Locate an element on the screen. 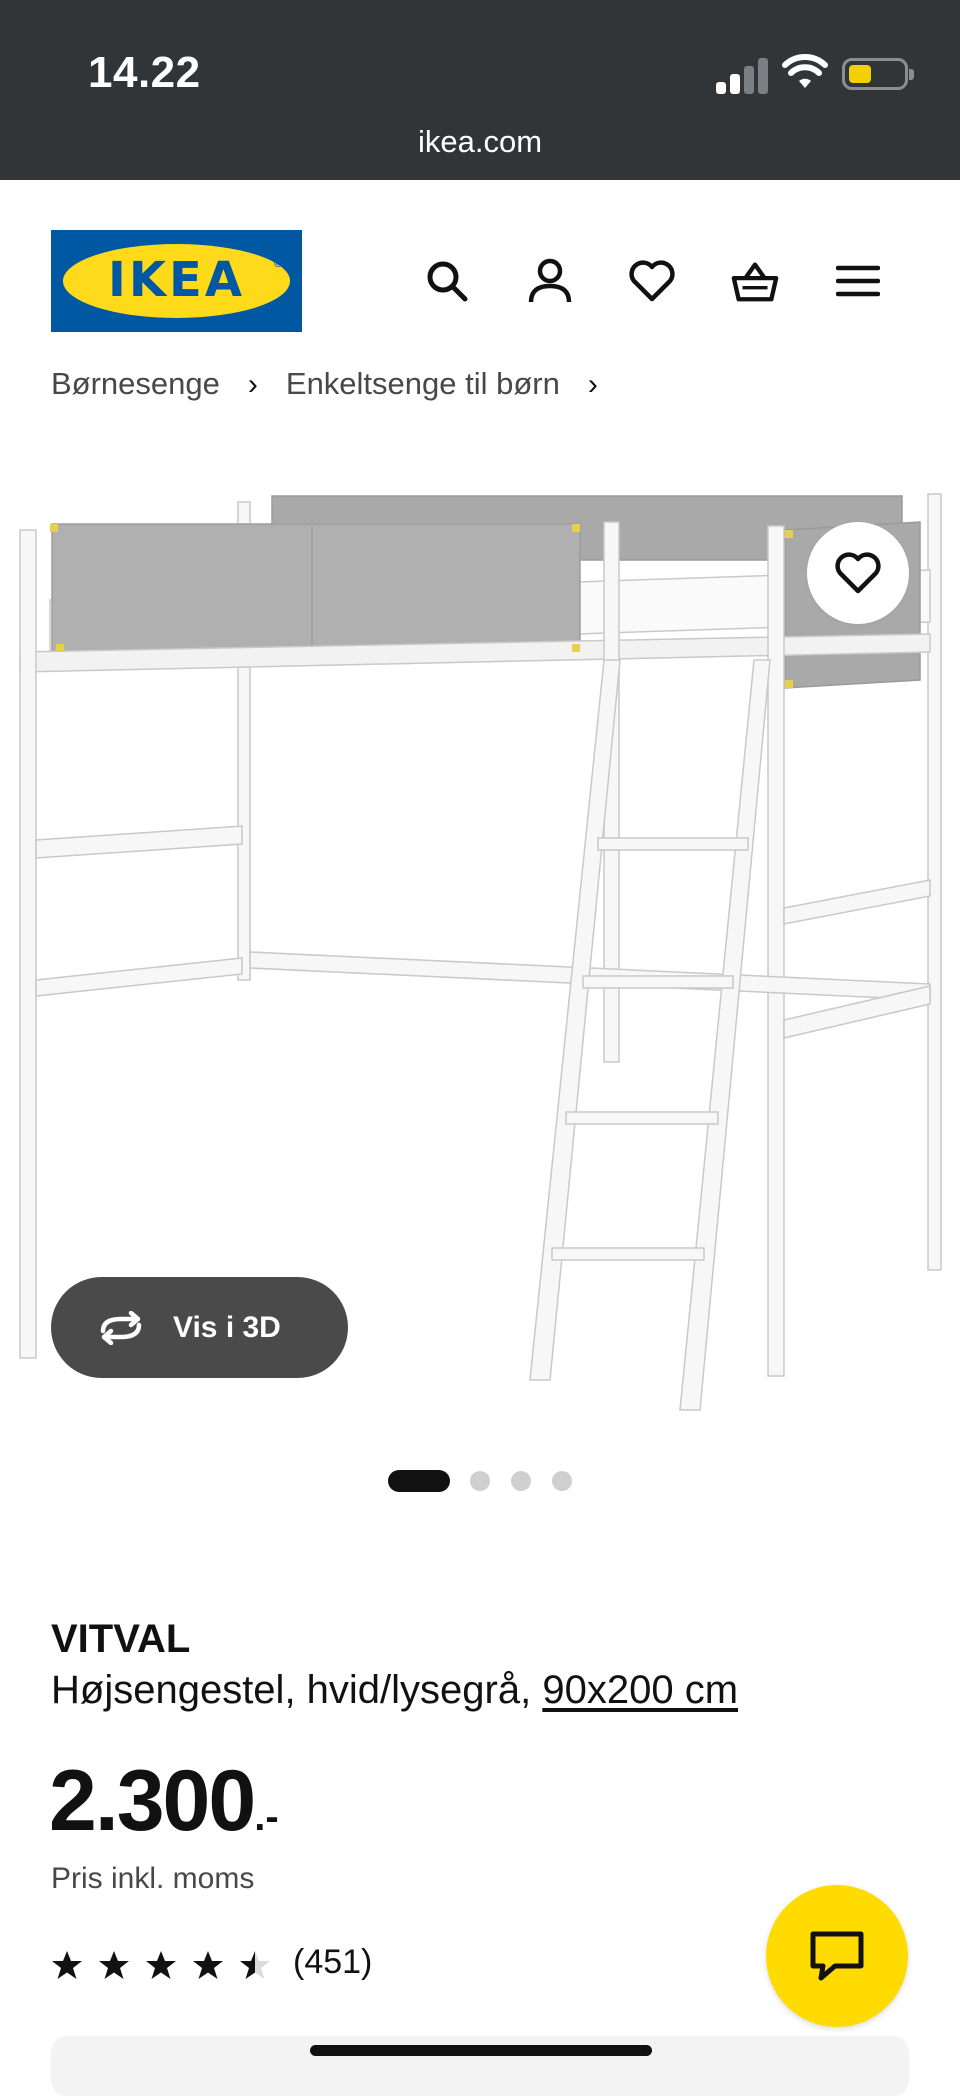  breadcrumb-item-single-beds: Enkeltsenge til børn is located at coordinates (423, 384).